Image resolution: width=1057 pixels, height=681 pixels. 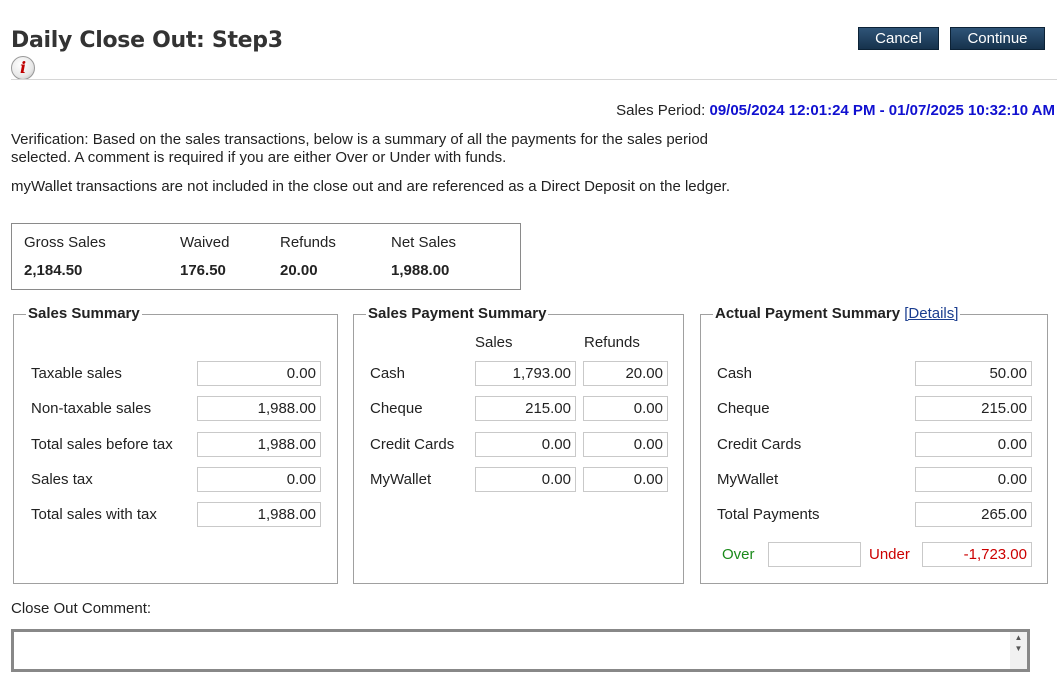 I want to click on refunds-value: 20.00, so click(x=299, y=270).